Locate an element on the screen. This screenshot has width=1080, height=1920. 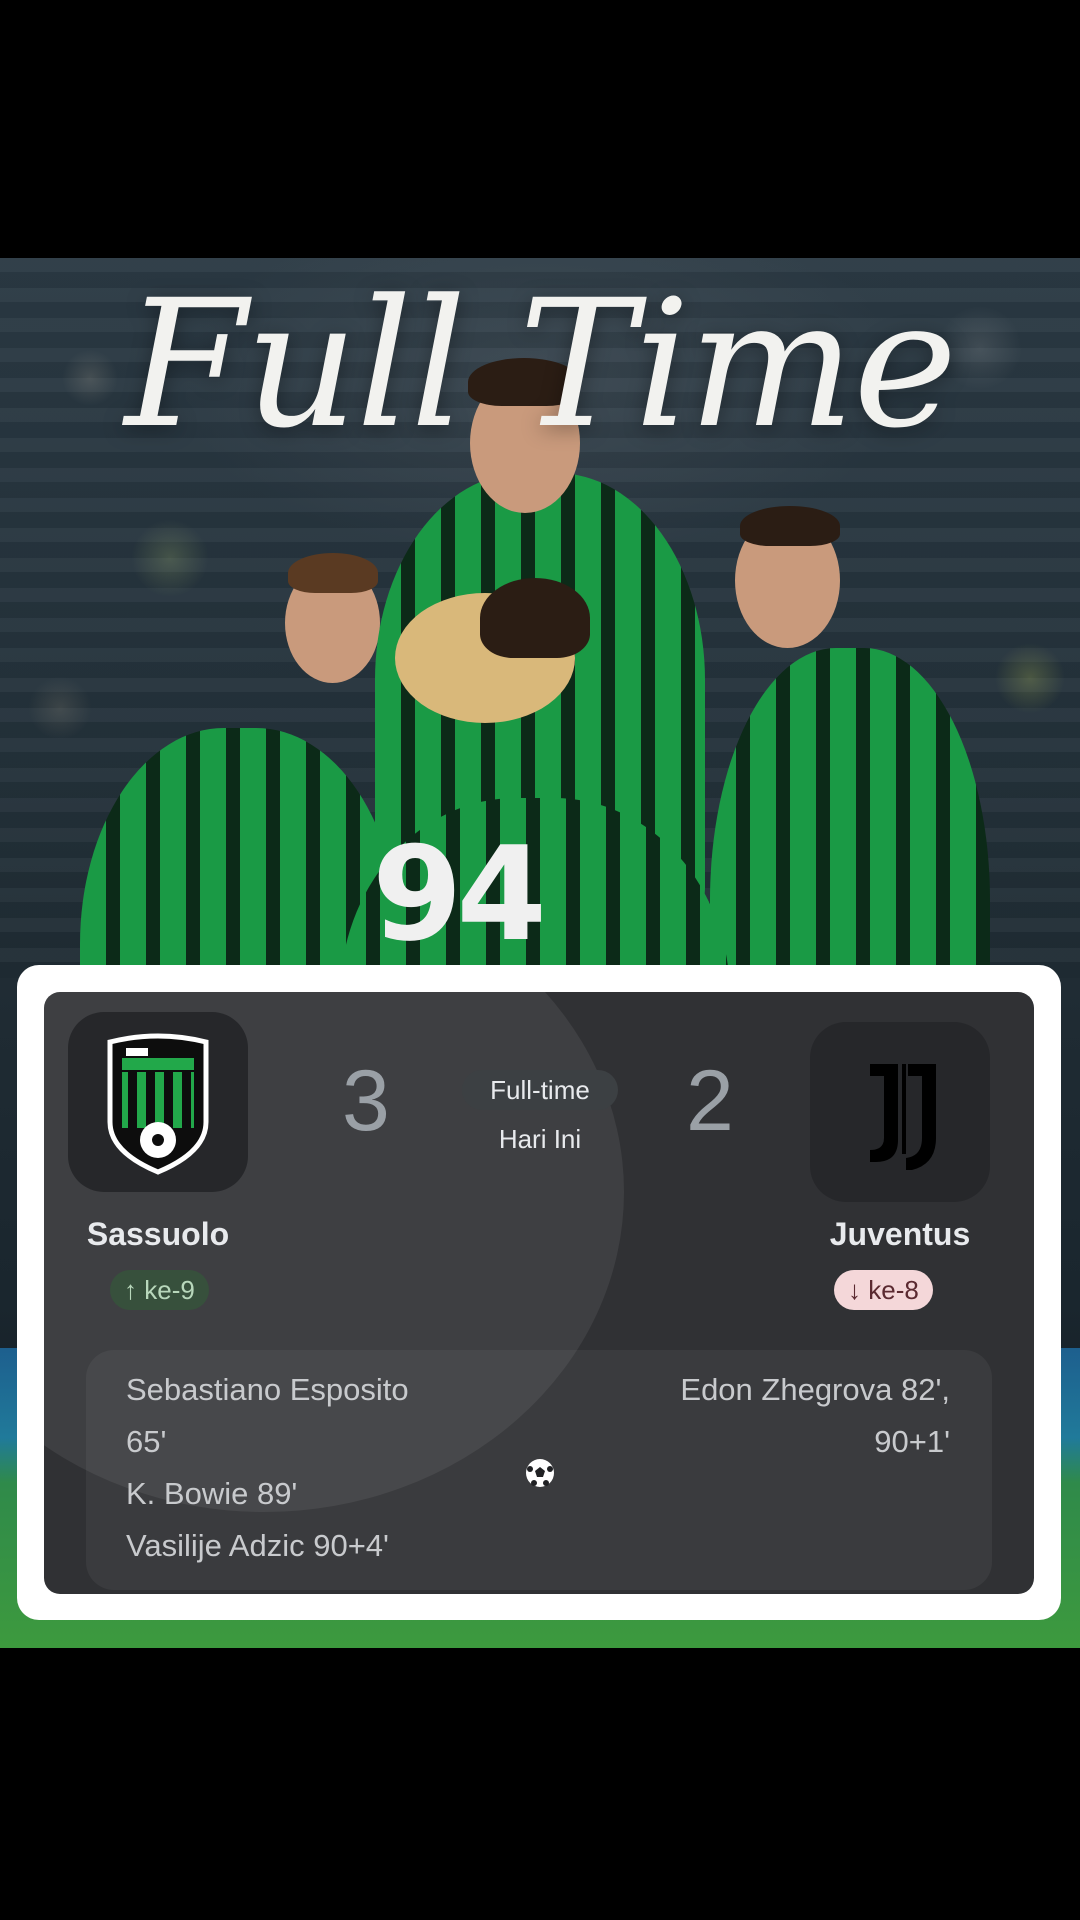
player-right-hair is located at coordinates (790, 526).